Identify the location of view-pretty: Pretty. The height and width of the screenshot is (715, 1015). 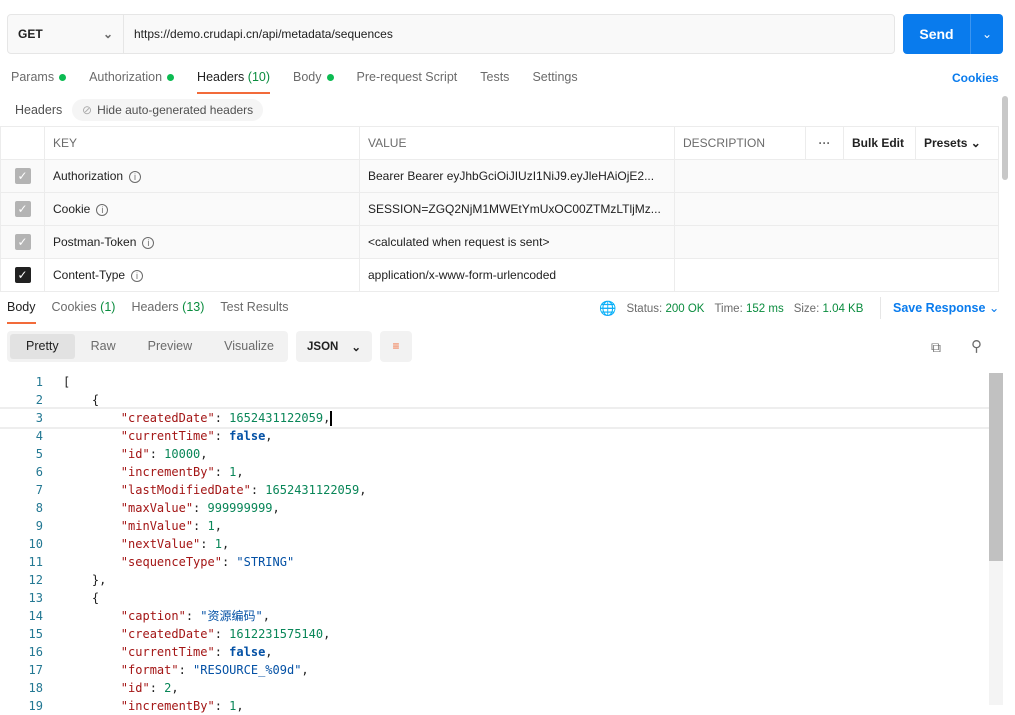
(42, 346).